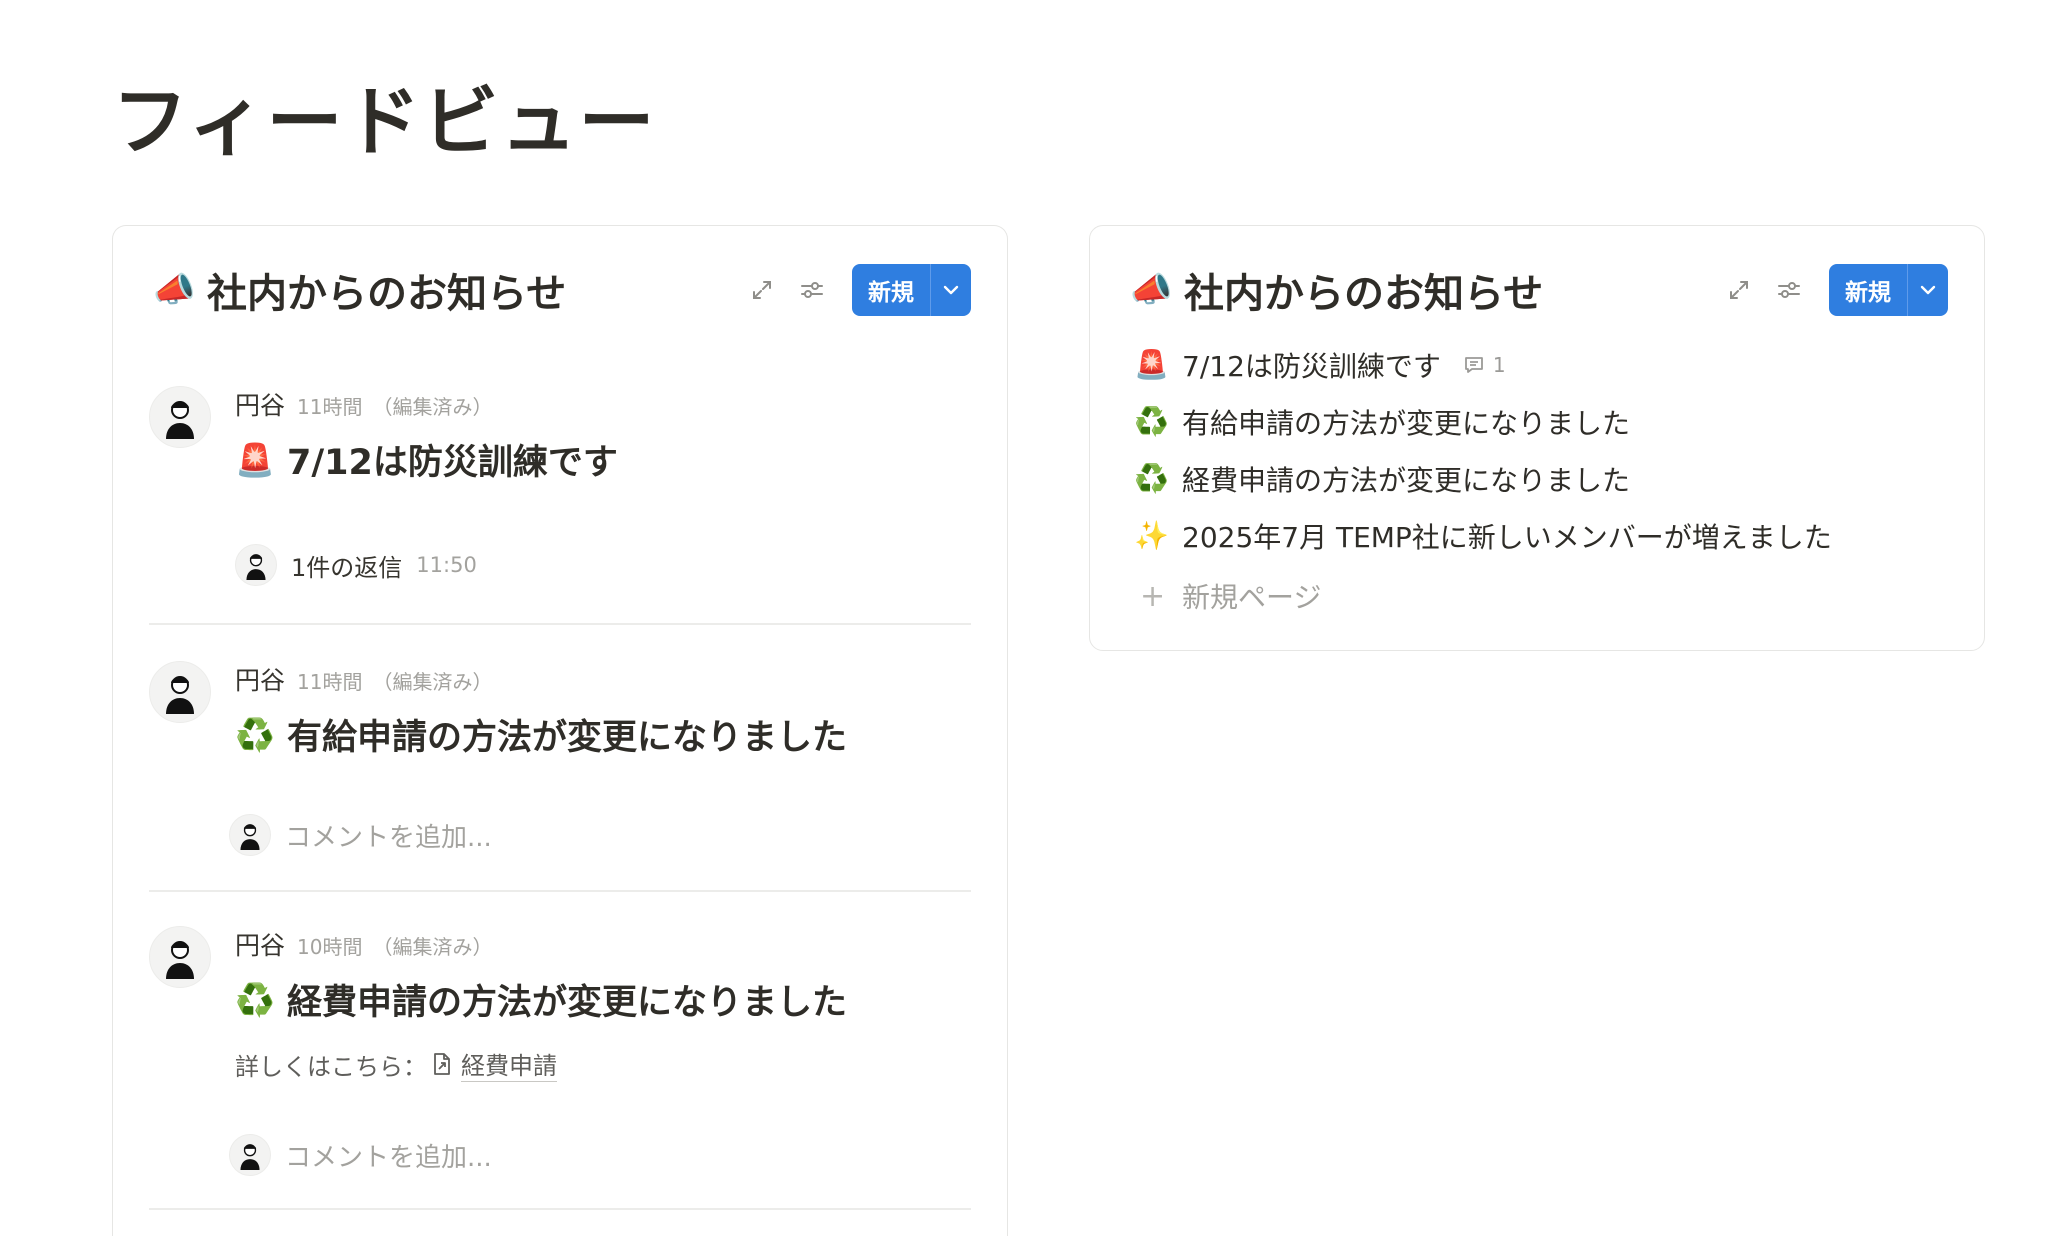 The height and width of the screenshot is (1236, 2072). What do you see at coordinates (1473, 364) in the screenshot?
I see `comment-icon` at bounding box center [1473, 364].